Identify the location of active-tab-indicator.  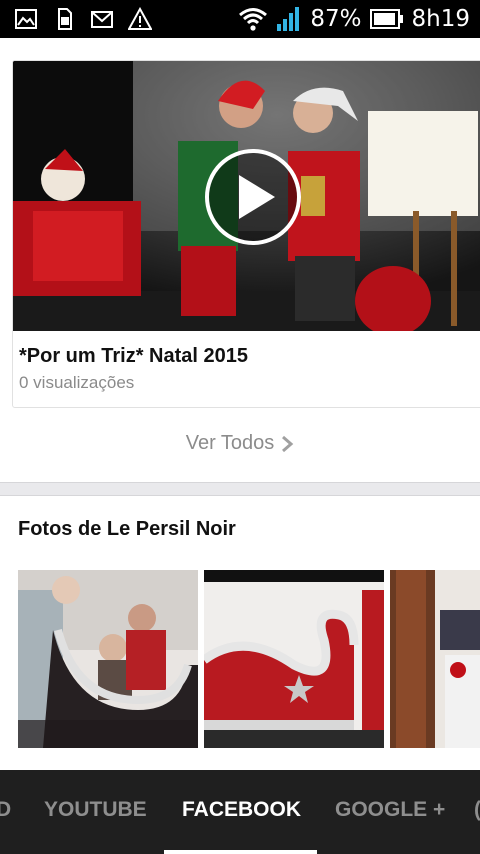
(240, 852).